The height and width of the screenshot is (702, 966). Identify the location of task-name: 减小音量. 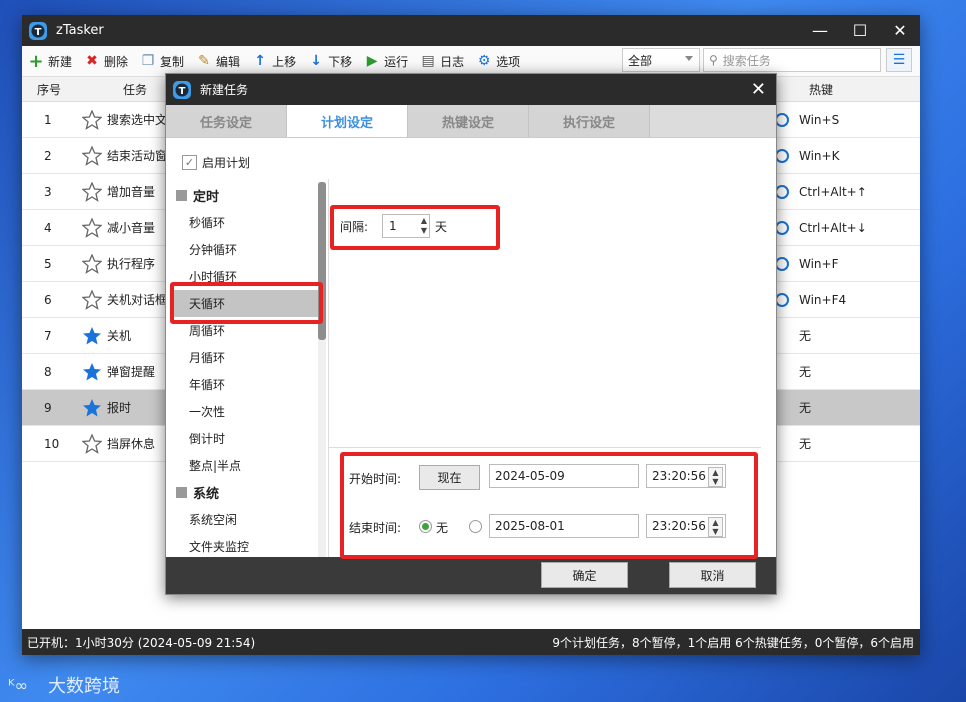
(131, 228).